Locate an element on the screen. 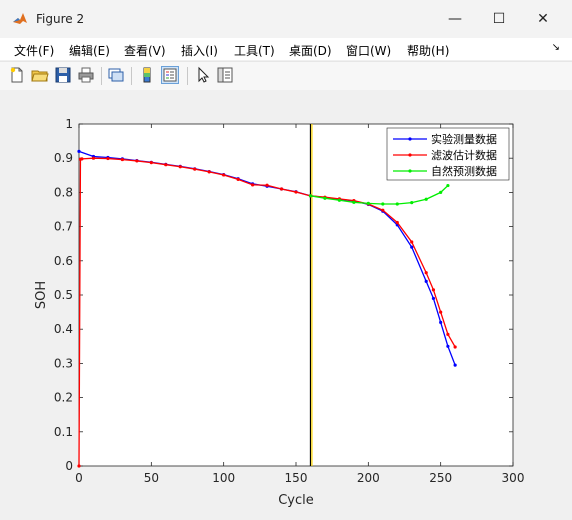  open-file-icon is located at coordinates (40, 75).